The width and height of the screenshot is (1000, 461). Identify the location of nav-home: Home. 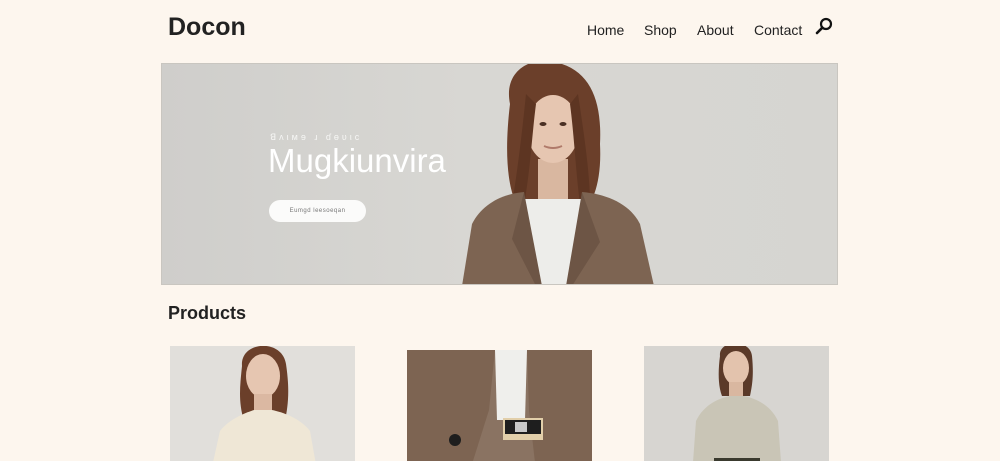
(605, 30).